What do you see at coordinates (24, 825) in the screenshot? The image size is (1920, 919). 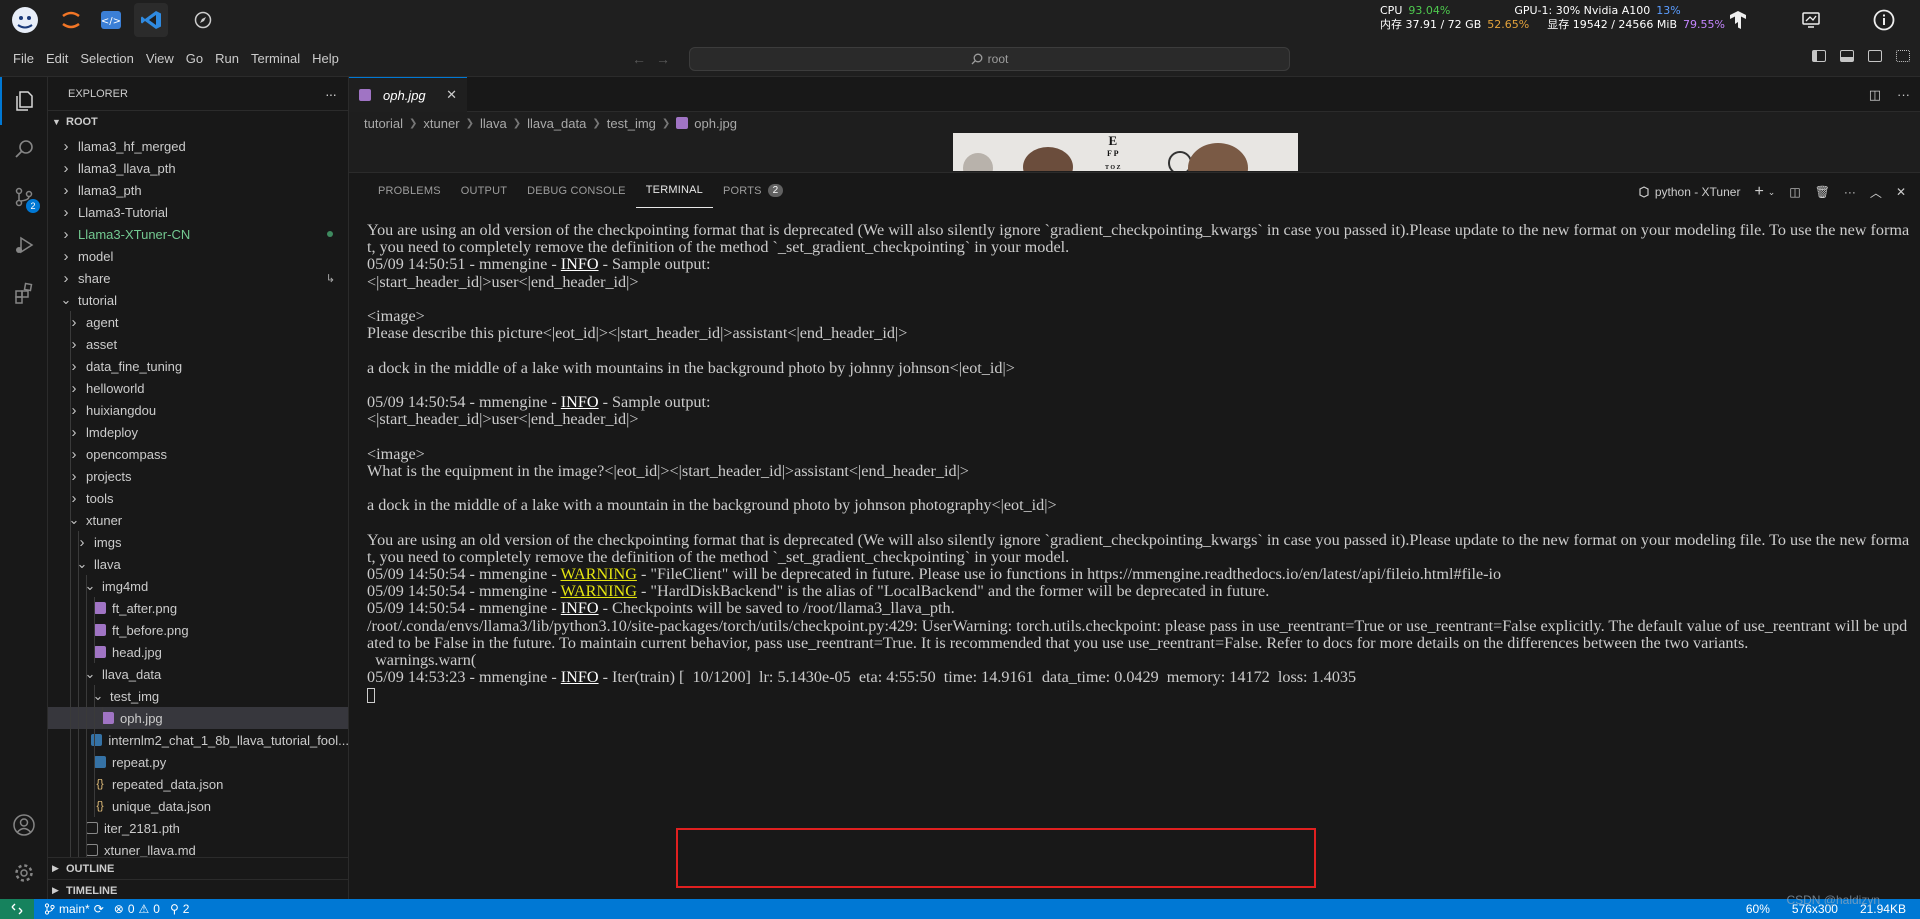 I see `account-icon` at bounding box center [24, 825].